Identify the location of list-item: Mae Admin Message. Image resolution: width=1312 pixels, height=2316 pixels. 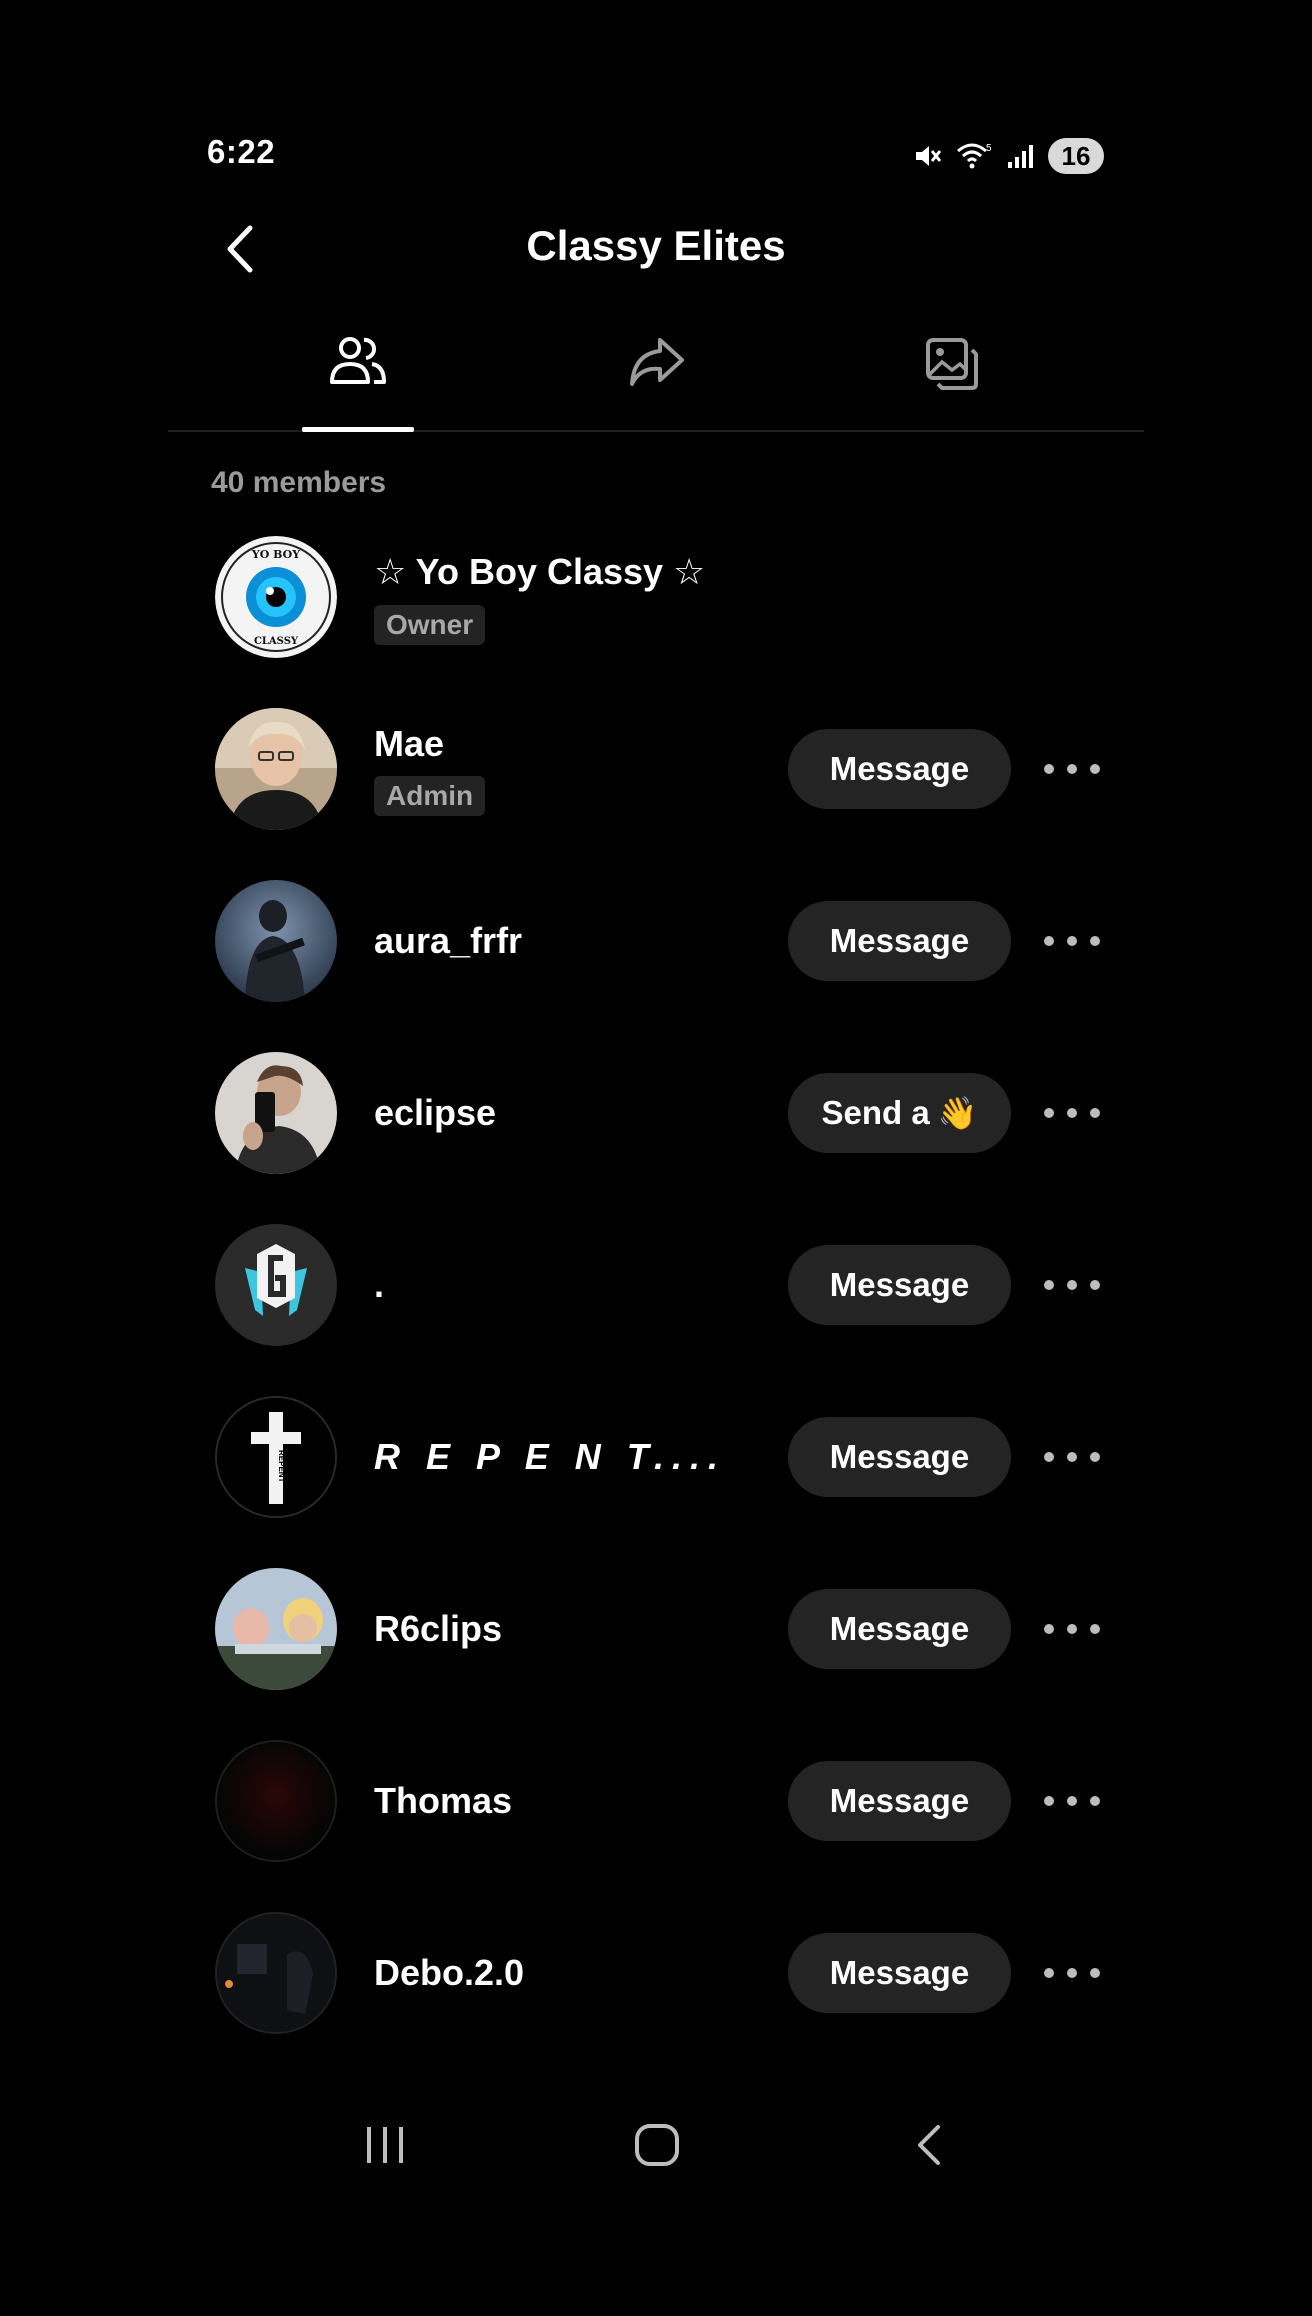
(656, 769).